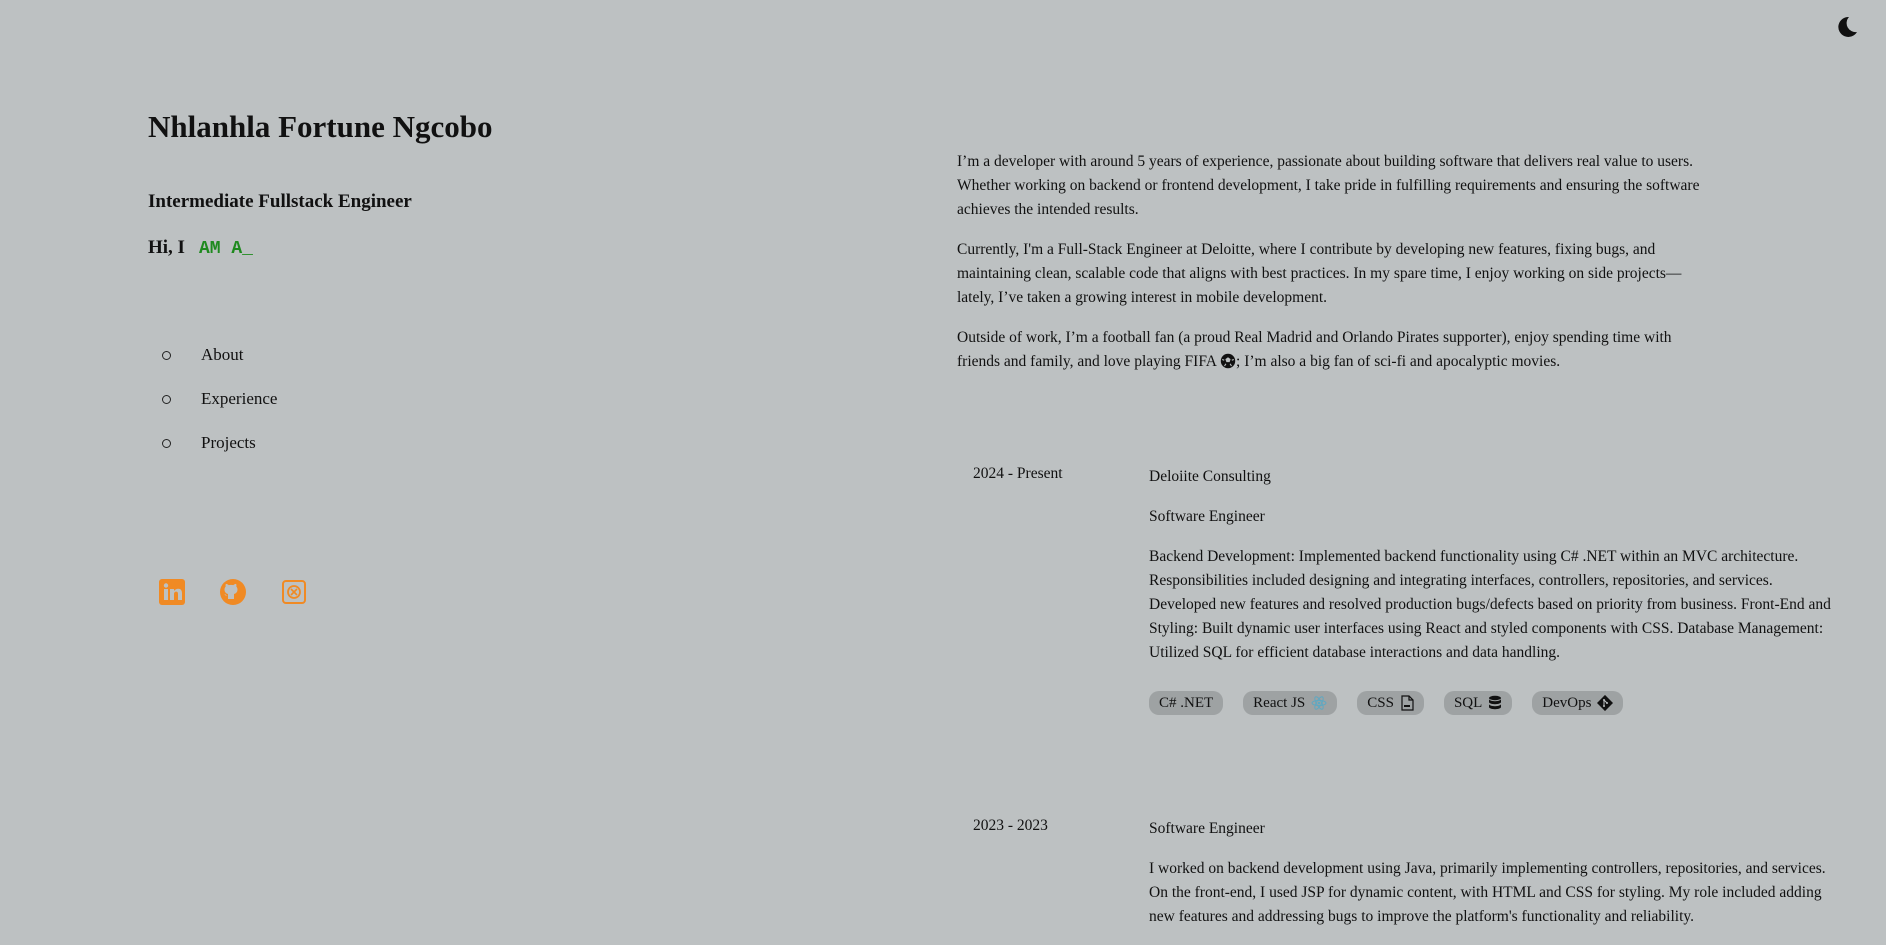 The image size is (1886, 945). Describe the element at coordinates (294, 592) in the screenshot. I see `sololearn-icon` at that location.